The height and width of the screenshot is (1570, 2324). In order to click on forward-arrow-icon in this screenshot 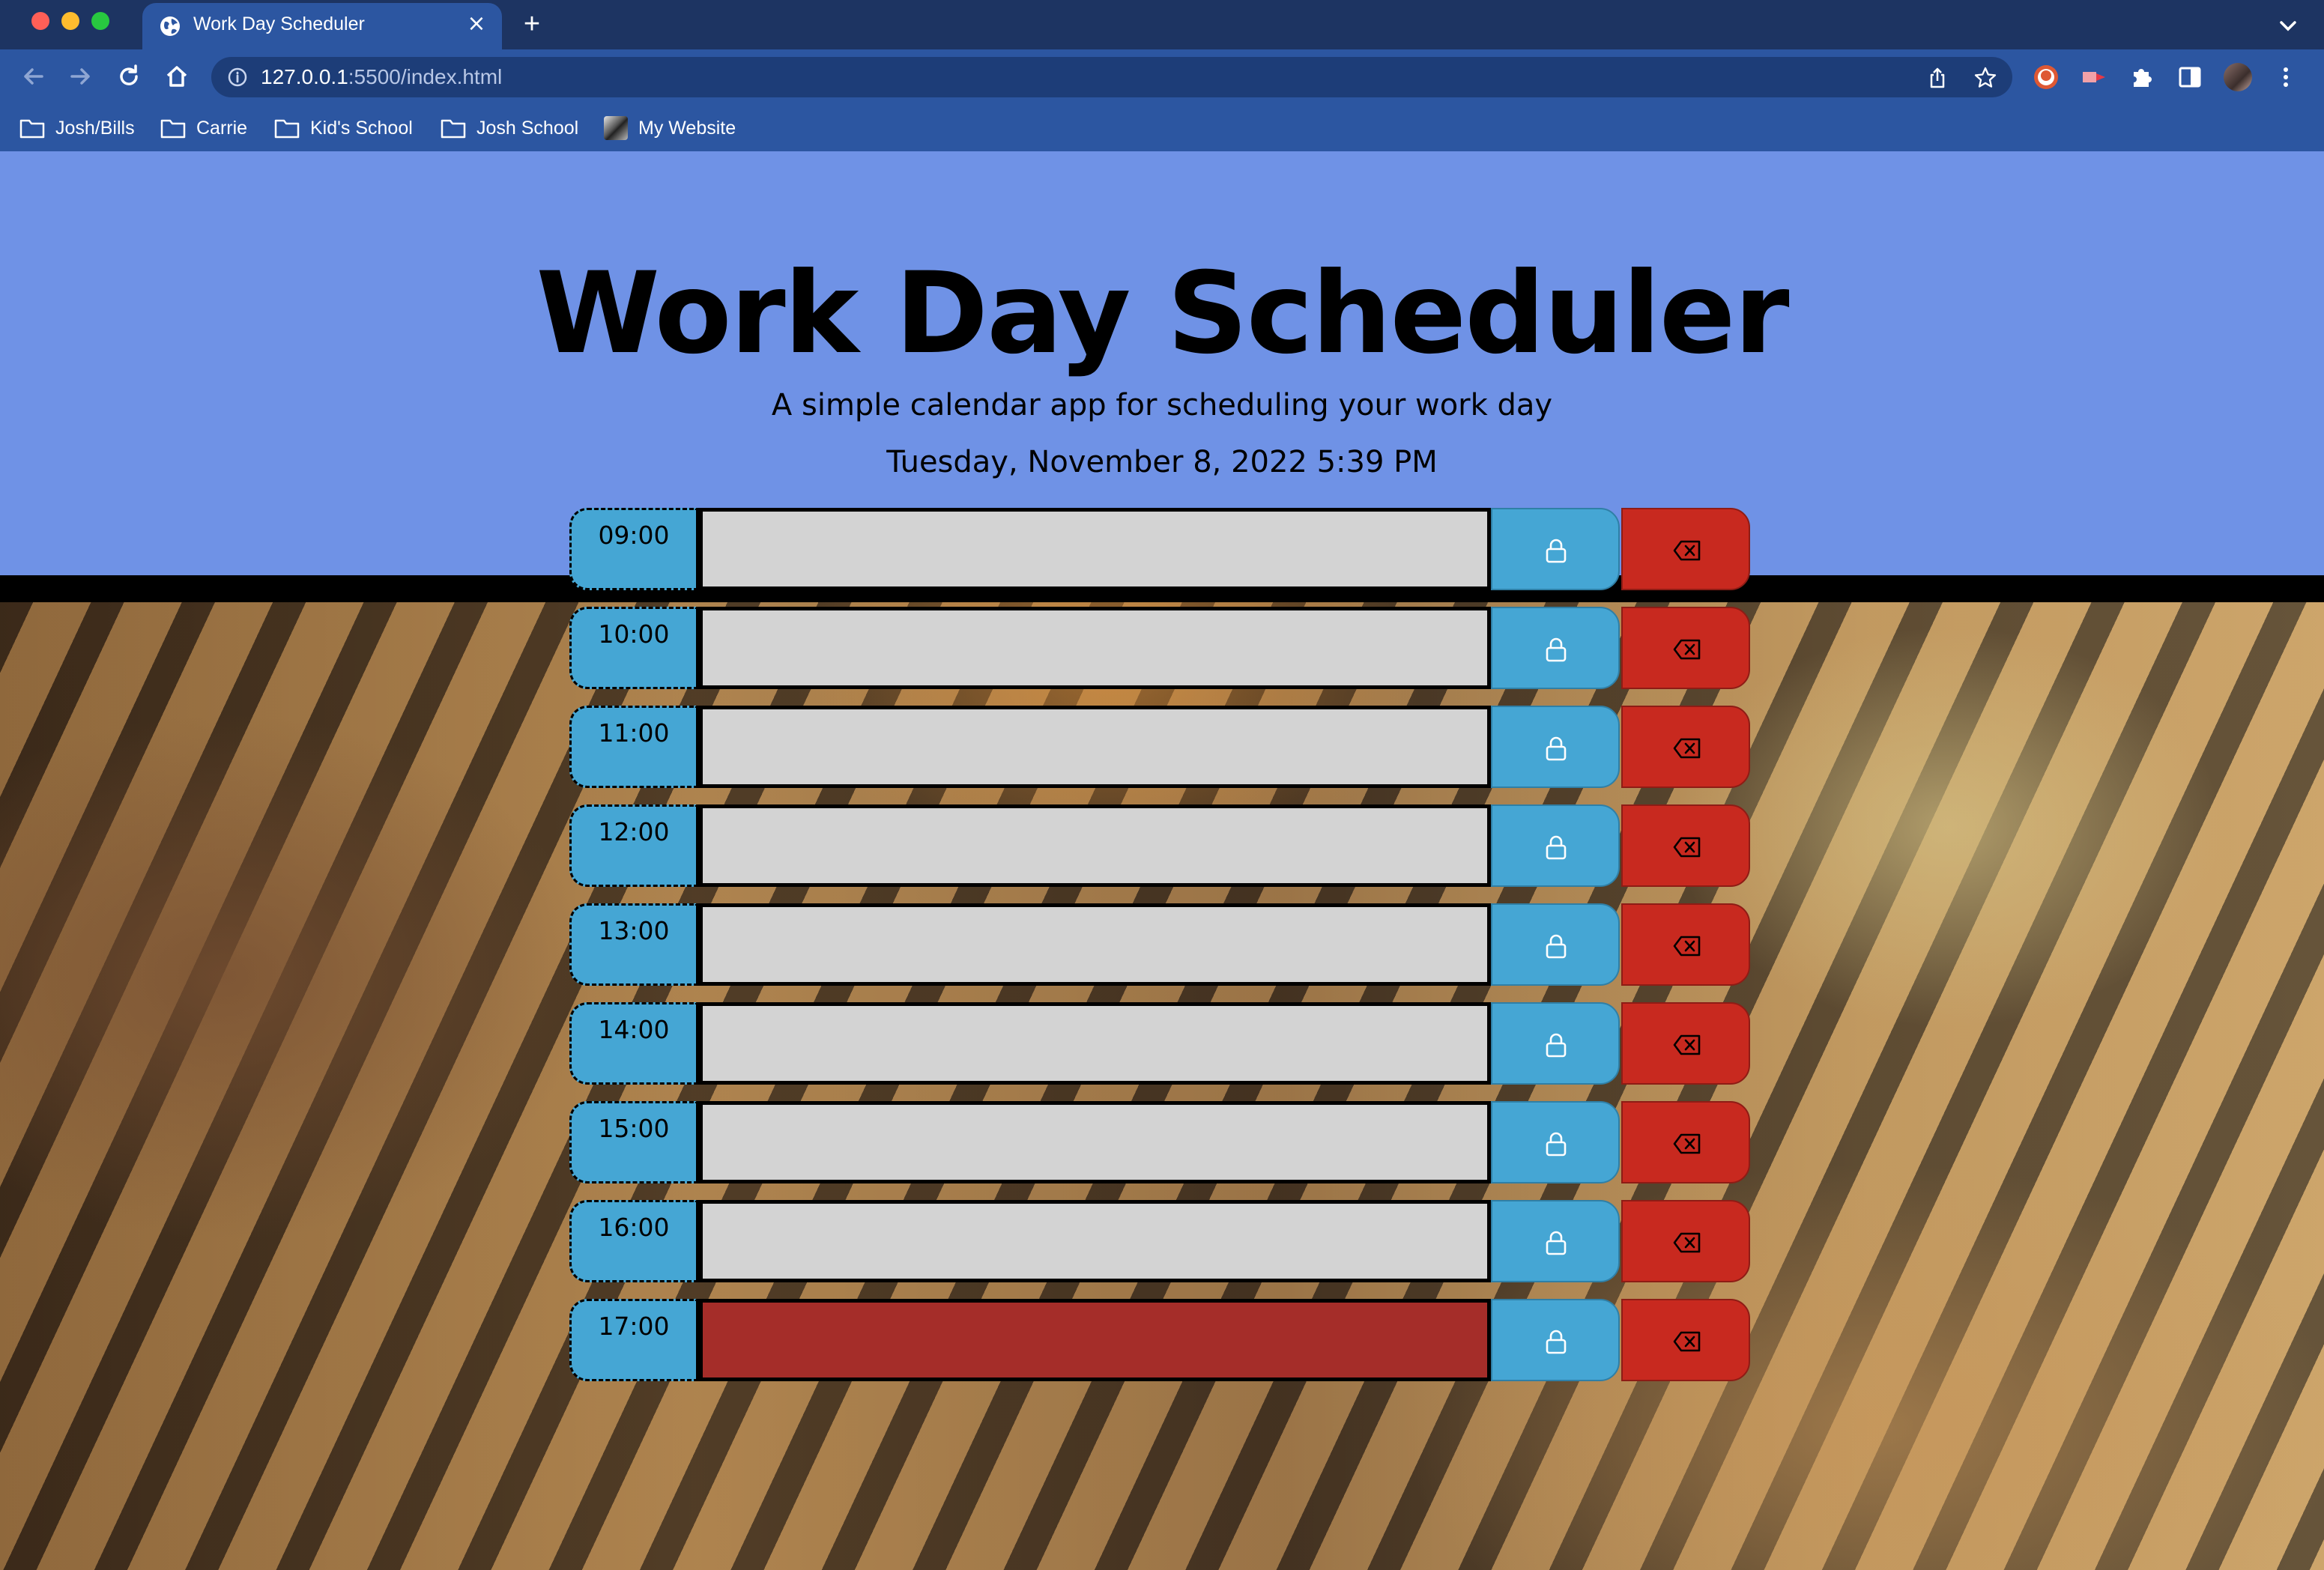, I will do `click(81, 76)`.